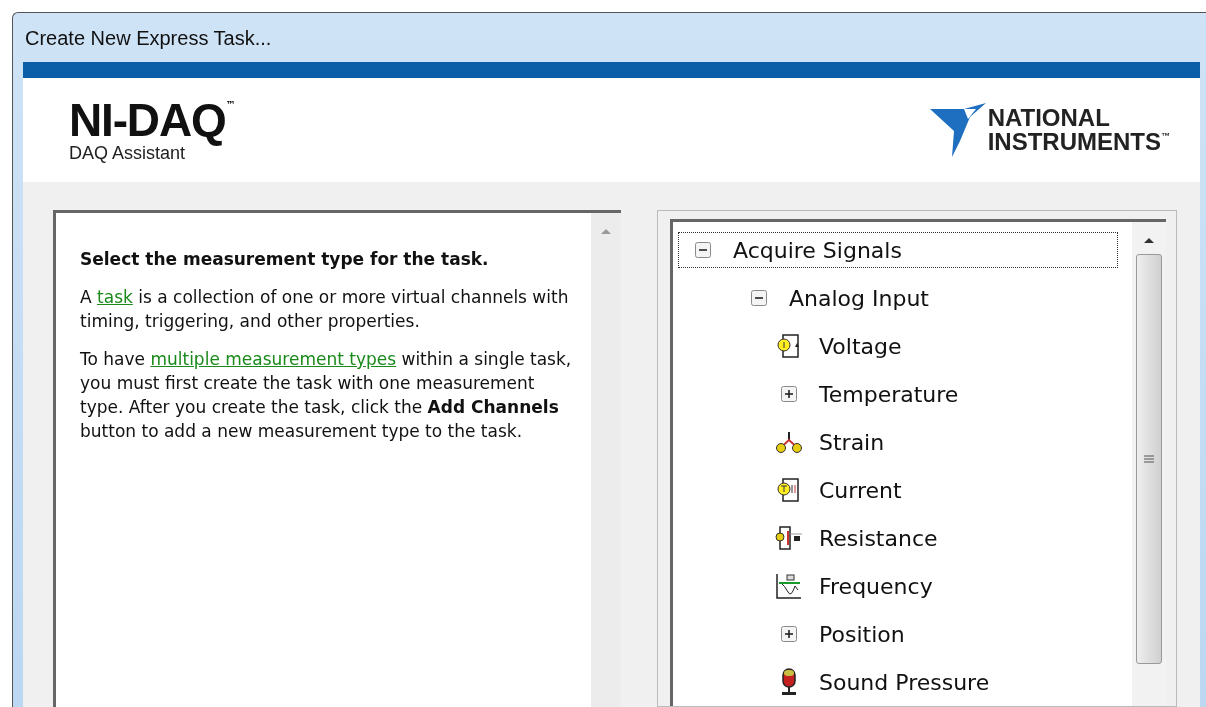  Describe the element at coordinates (1149, 240) in the screenshot. I see `scroll-up-icon` at that location.